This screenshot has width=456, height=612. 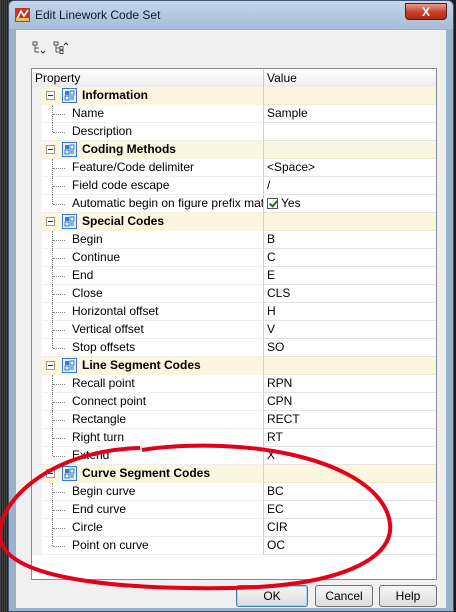 What do you see at coordinates (349, 348) in the screenshot?
I see `property-value-cell: SO` at bounding box center [349, 348].